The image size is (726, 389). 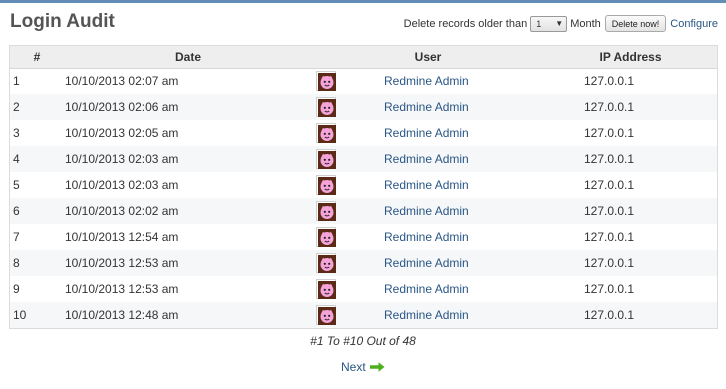 I want to click on row-date: 10/10/2013 12:48 am, so click(x=188, y=315).